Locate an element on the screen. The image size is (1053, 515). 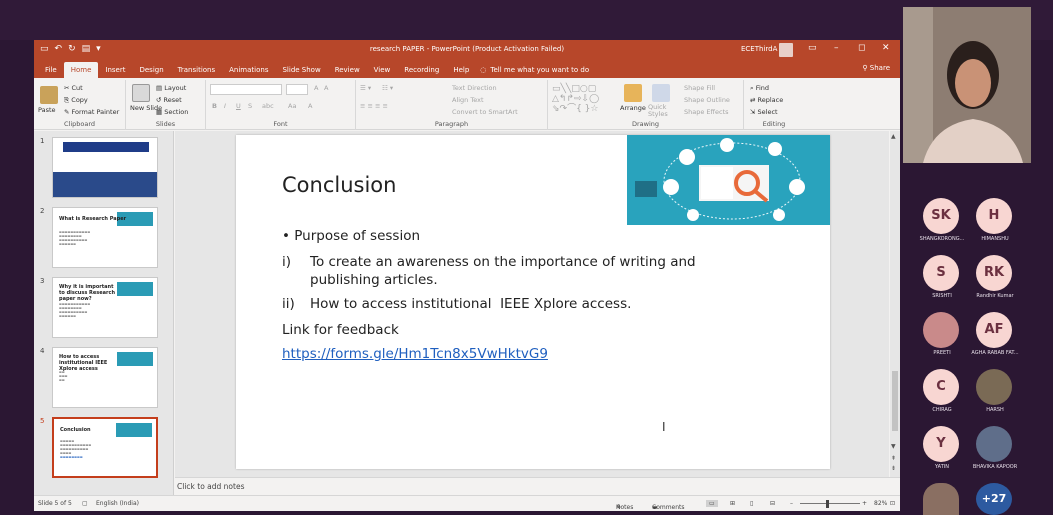
change-case-button: Aa is located at coordinates (292, 106).